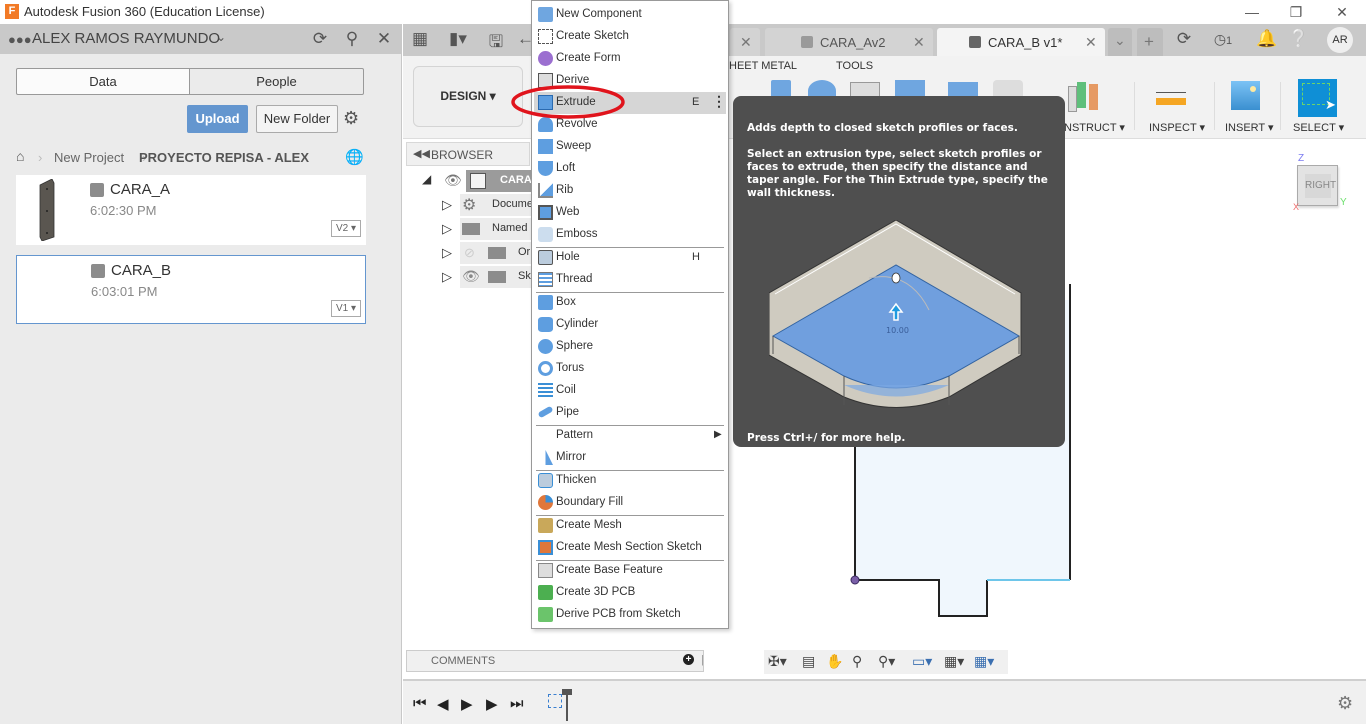  I want to click on viewcube: RIGHT, so click(1317, 185).